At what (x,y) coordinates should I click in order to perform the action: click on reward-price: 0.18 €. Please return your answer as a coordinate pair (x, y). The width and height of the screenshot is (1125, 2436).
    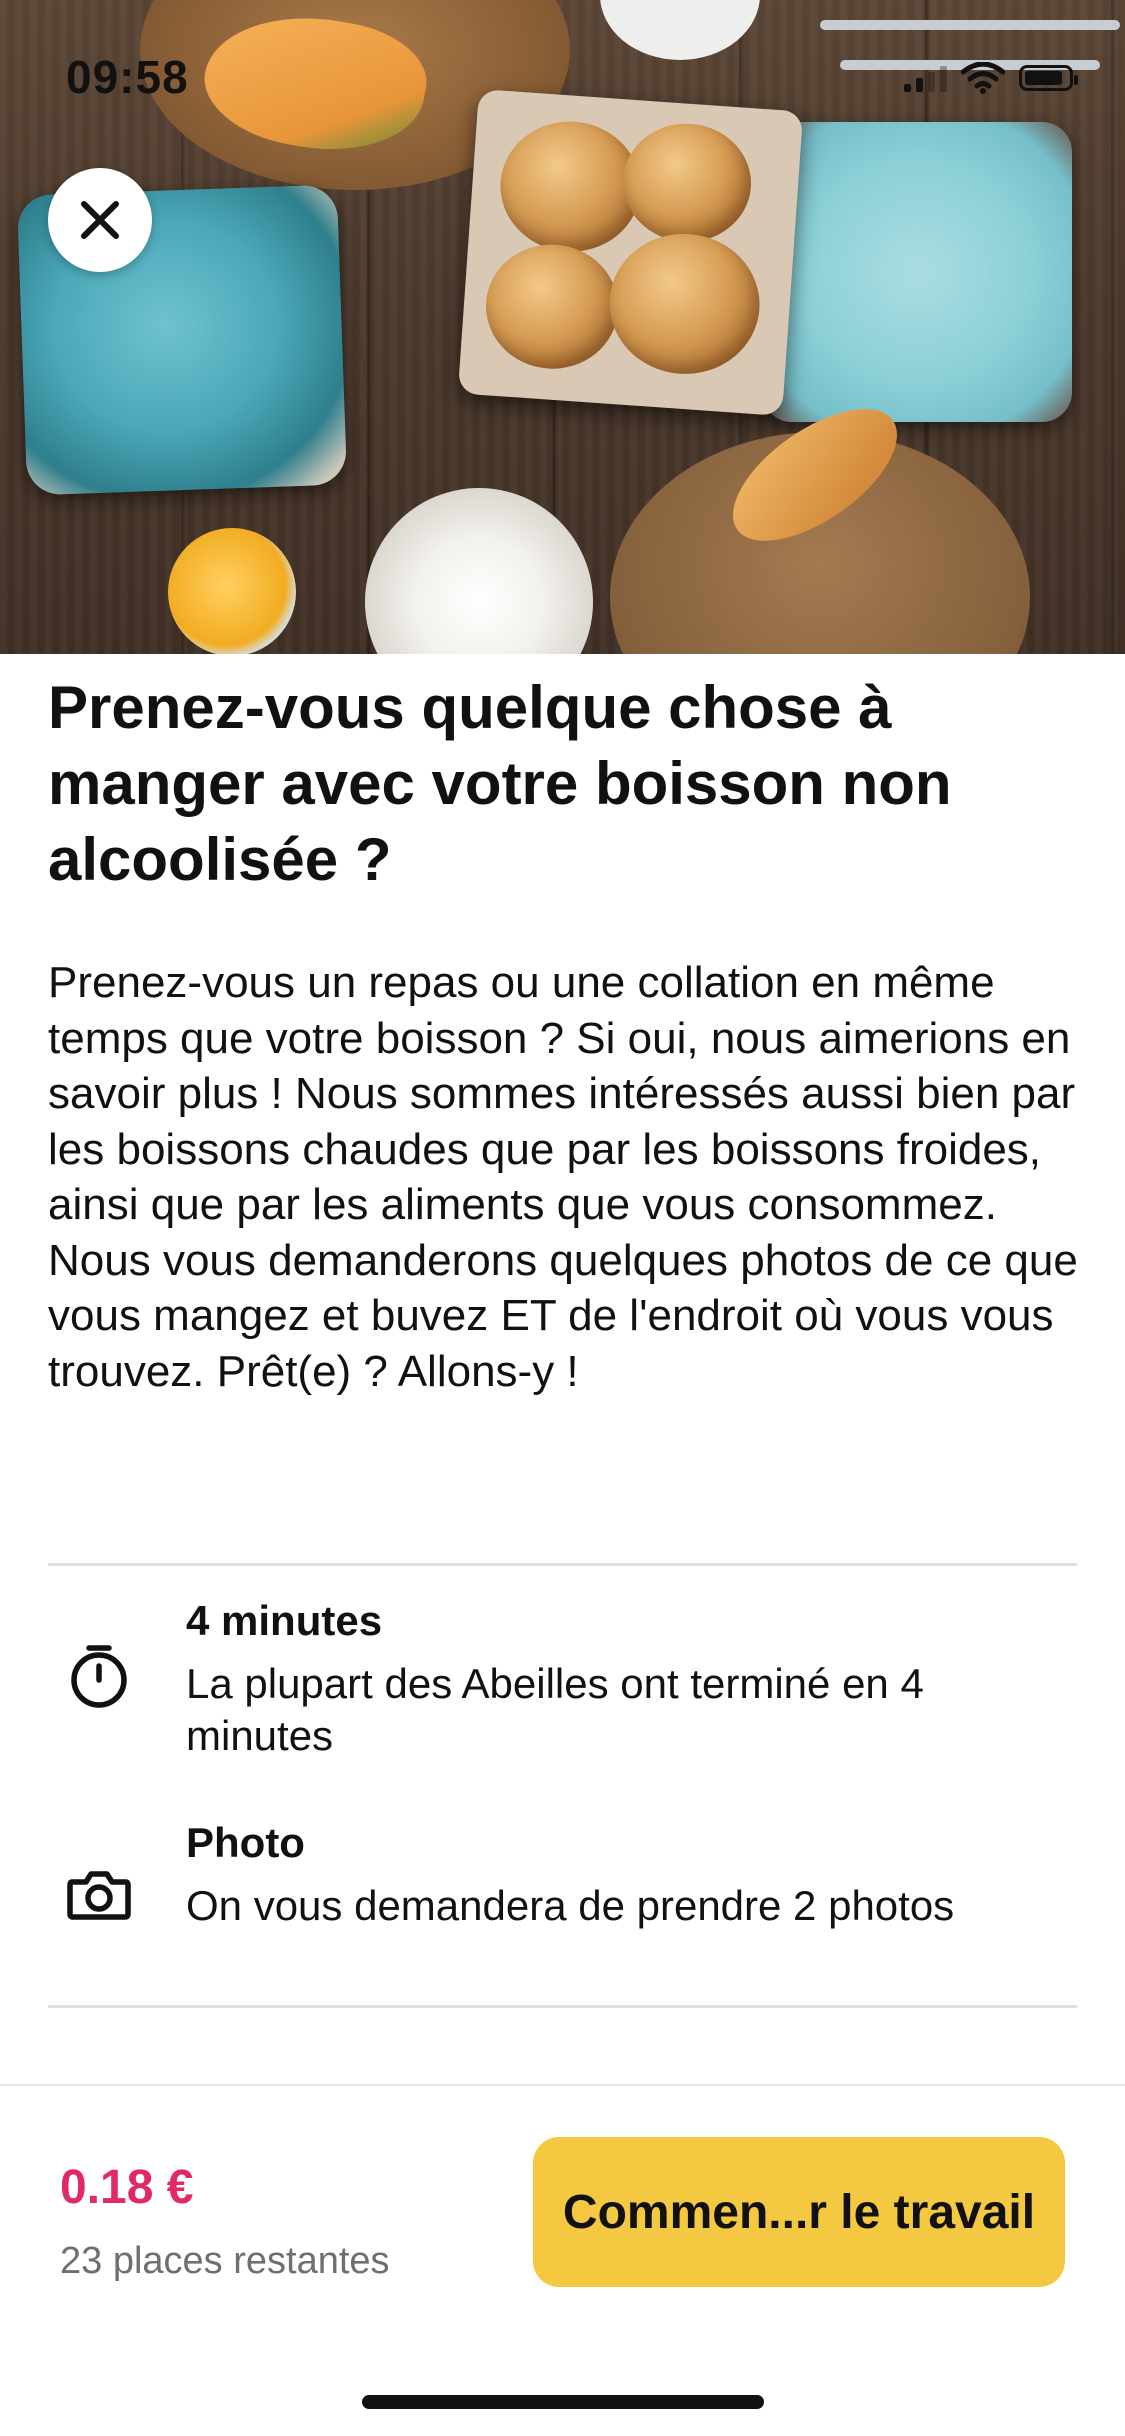
    Looking at the image, I should click on (127, 2187).